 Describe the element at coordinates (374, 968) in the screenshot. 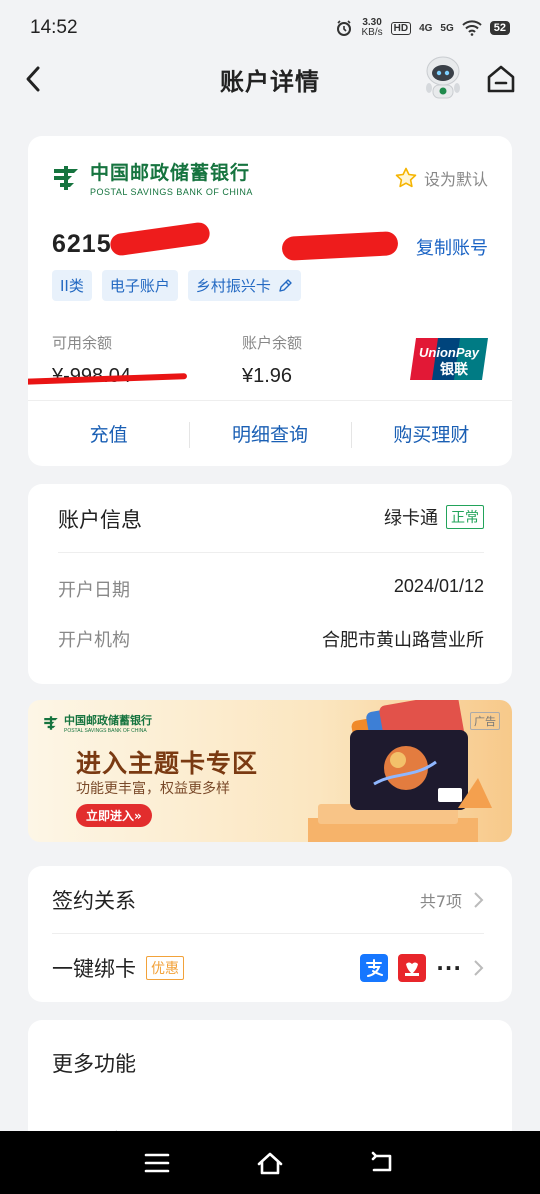

I see `alipay-icon` at that location.